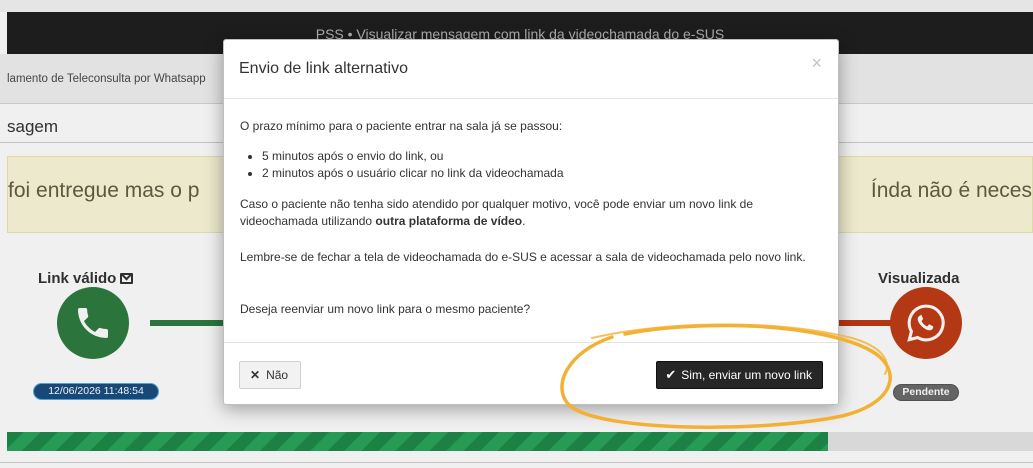  I want to click on close-icon: ×, so click(816, 63).